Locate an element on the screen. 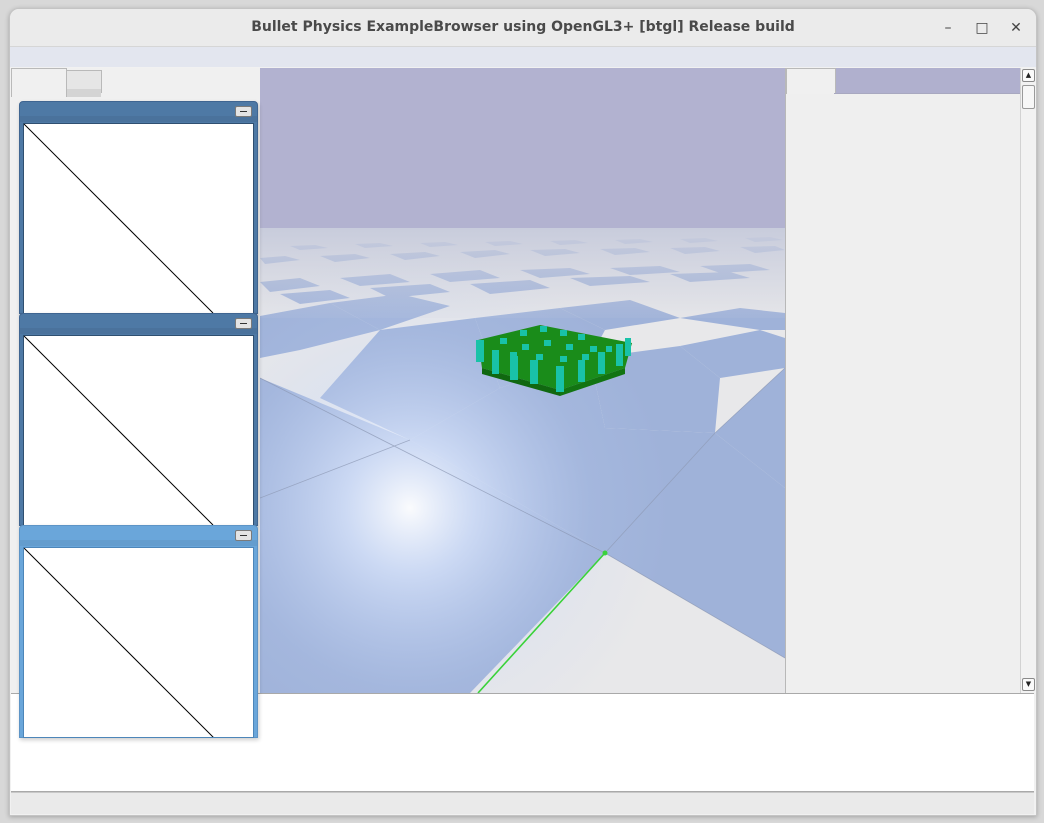 This screenshot has height=823, width=1044. axis-origin is located at coordinates (605, 553).